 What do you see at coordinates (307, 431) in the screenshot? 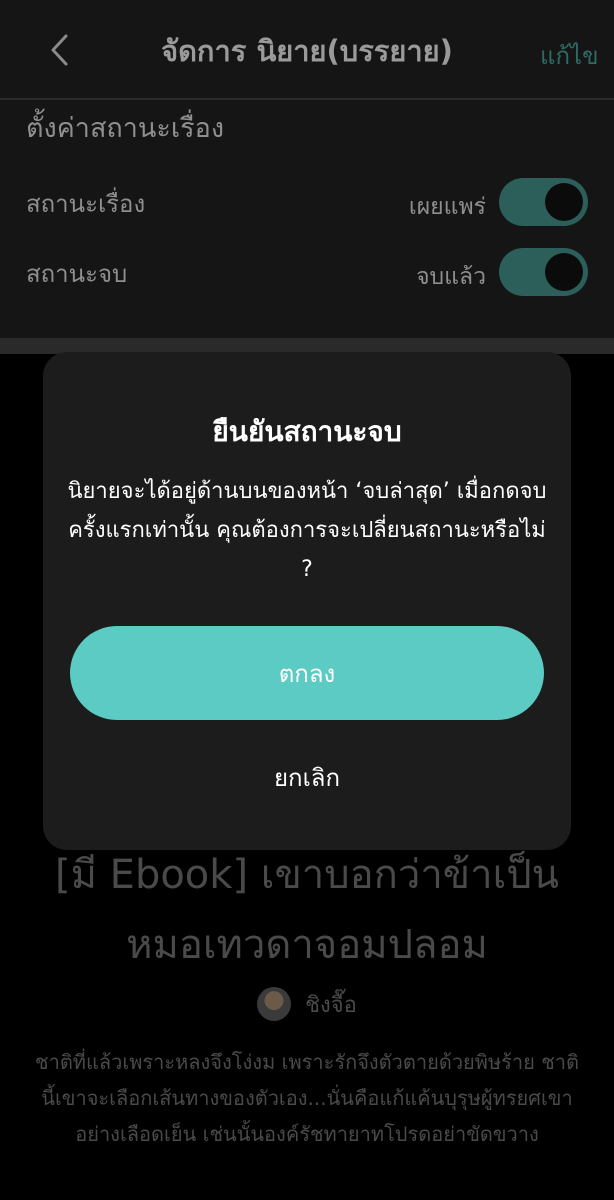
I see `dialog-title: ยืนยันสถานะจบ` at bounding box center [307, 431].